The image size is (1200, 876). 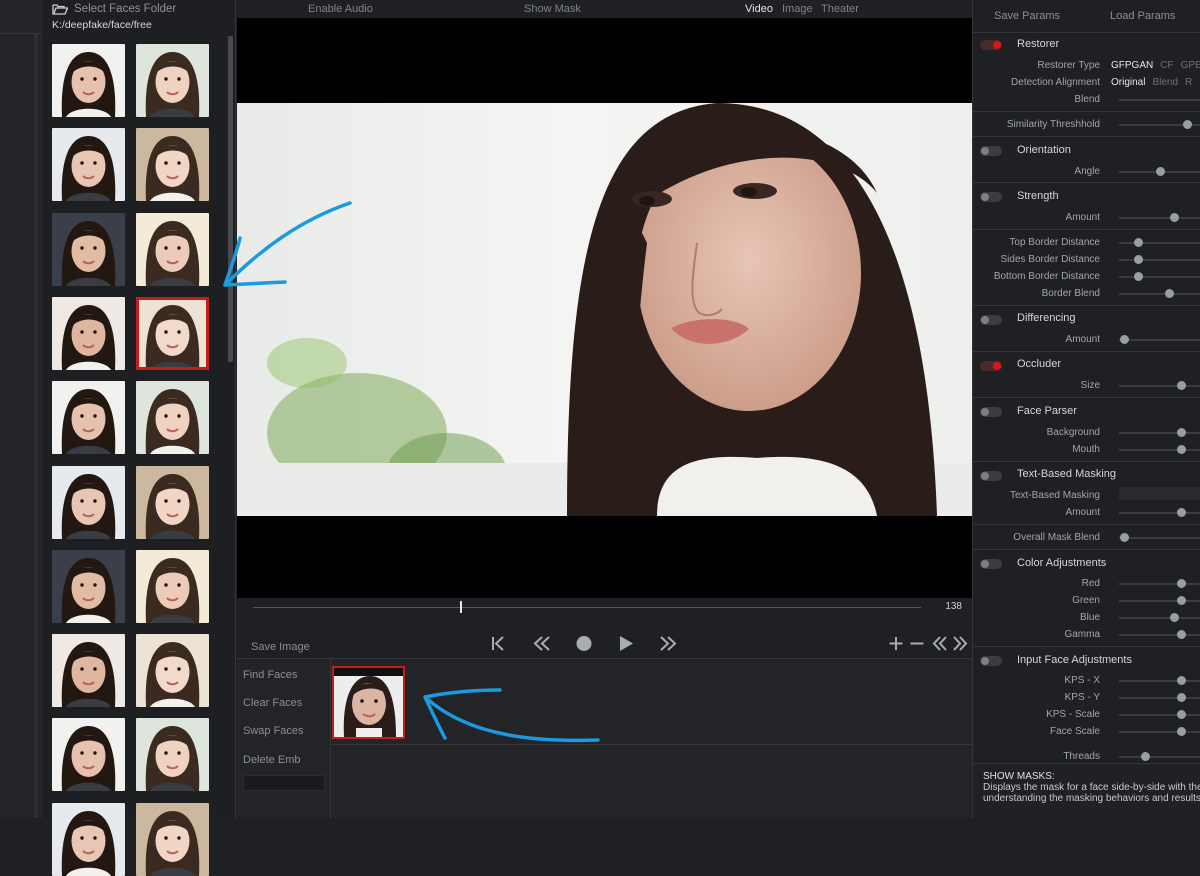 What do you see at coordinates (1165, 82) in the screenshot?
I see `detection-alignment-option: Blend` at bounding box center [1165, 82].